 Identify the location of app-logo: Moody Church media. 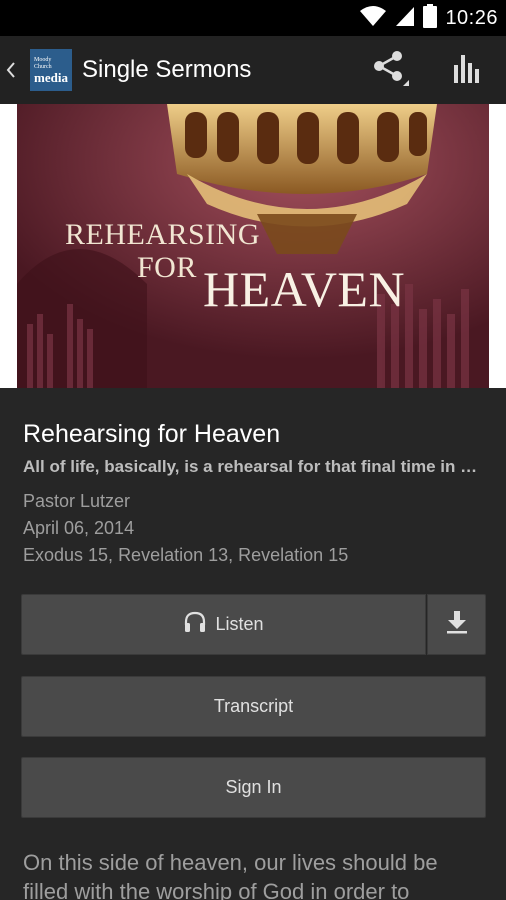
(51, 70).